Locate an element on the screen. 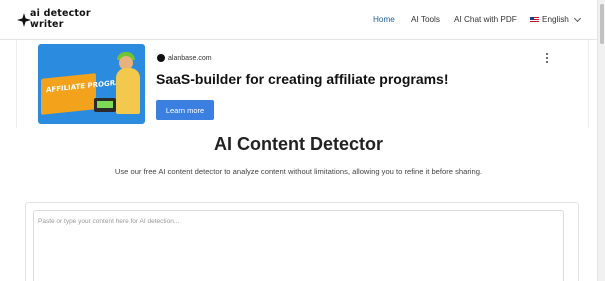 This screenshot has height=281, width=605. language-label: English is located at coordinates (555, 19).